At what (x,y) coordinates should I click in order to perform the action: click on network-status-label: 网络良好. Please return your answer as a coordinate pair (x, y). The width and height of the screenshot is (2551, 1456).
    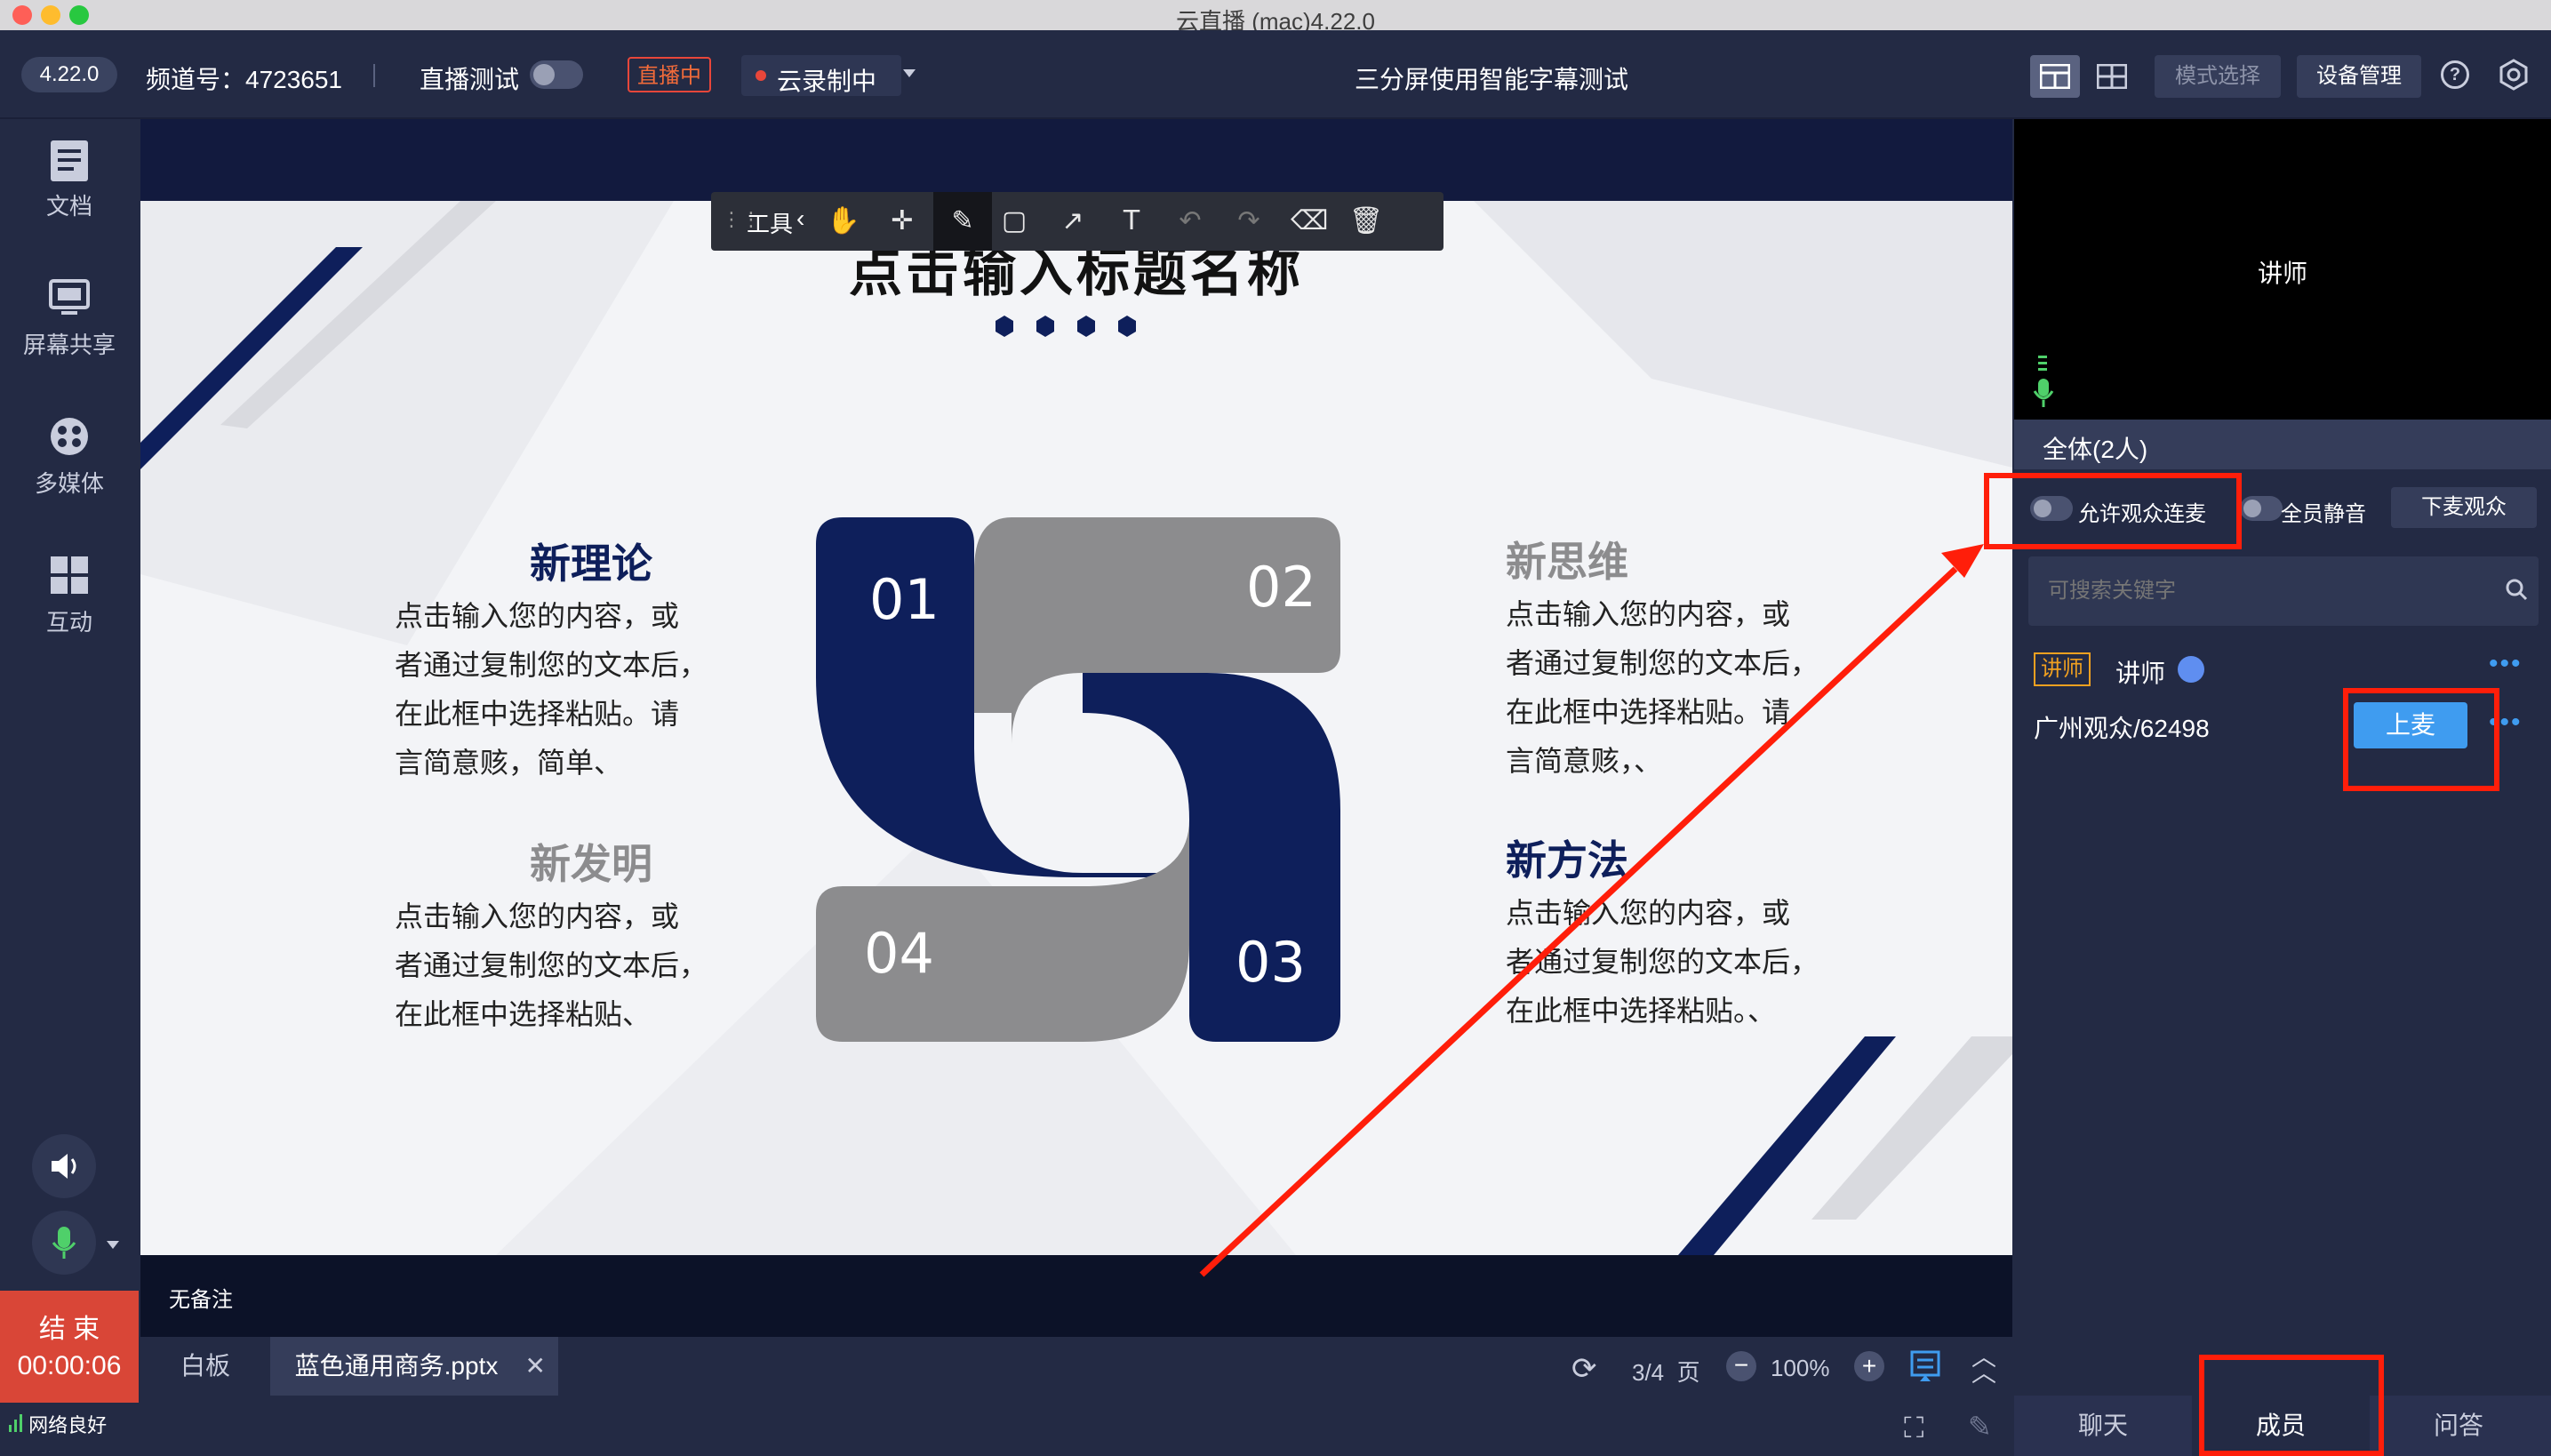
    Looking at the image, I should click on (68, 1425).